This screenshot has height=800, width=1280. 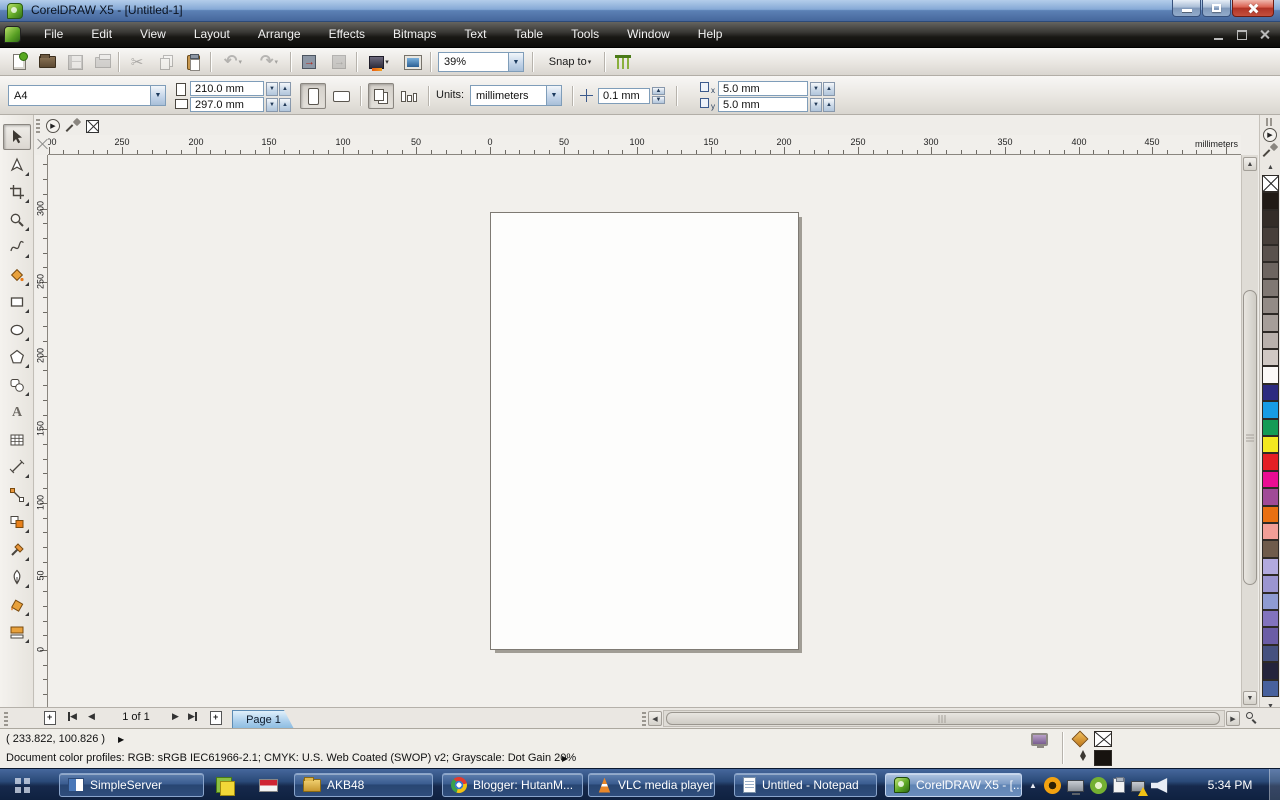 I want to click on basic-shapes-tool, so click(x=17, y=385).